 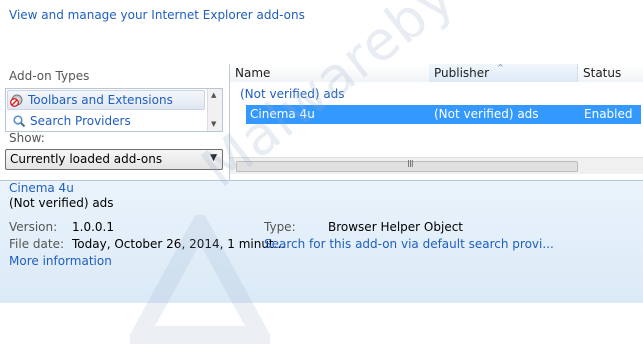 I want to click on addon-status-cell: Enabled, so click(x=608, y=114).